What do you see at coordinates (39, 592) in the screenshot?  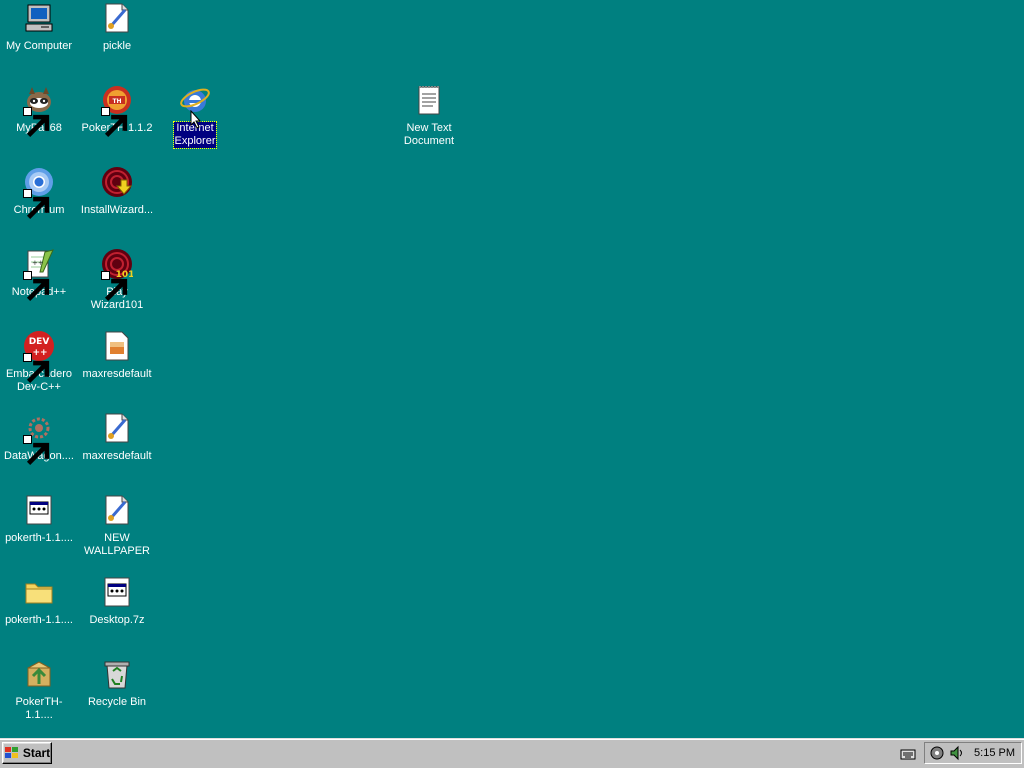 I see `folder-icon` at bounding box center [39, 592].